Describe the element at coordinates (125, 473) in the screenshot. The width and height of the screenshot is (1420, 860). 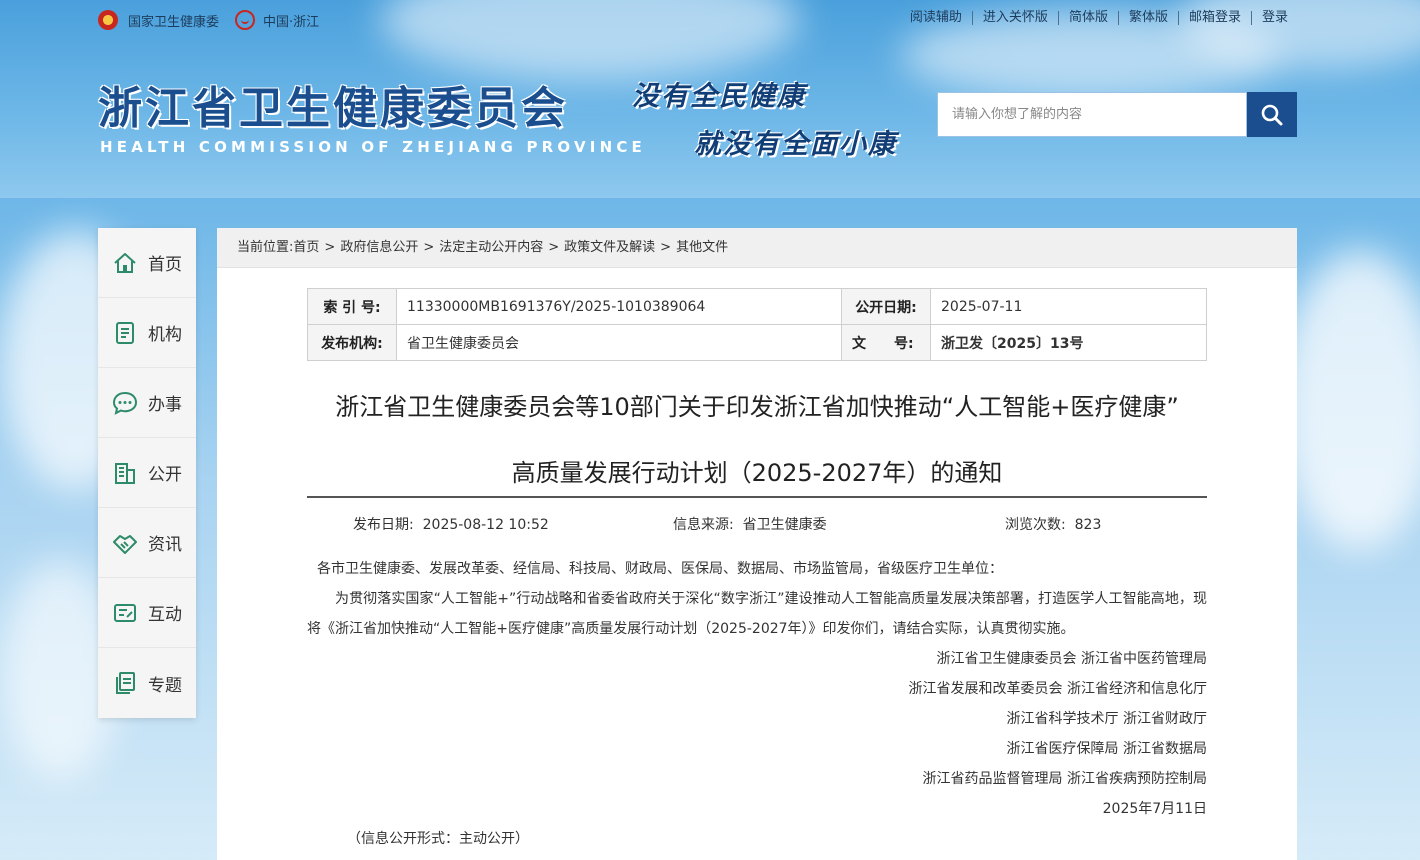
I see `building-icon` at that location.